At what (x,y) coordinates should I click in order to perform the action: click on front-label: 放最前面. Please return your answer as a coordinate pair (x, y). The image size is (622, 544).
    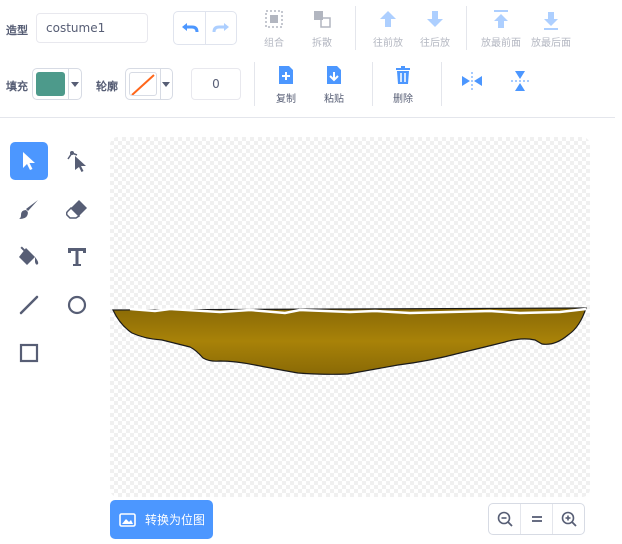
    Looking at the image, I should click on (501, 43).